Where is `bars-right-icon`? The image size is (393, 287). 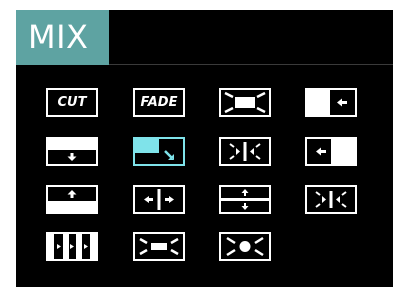
bars-right-icon is located at coordinates (72, 246).